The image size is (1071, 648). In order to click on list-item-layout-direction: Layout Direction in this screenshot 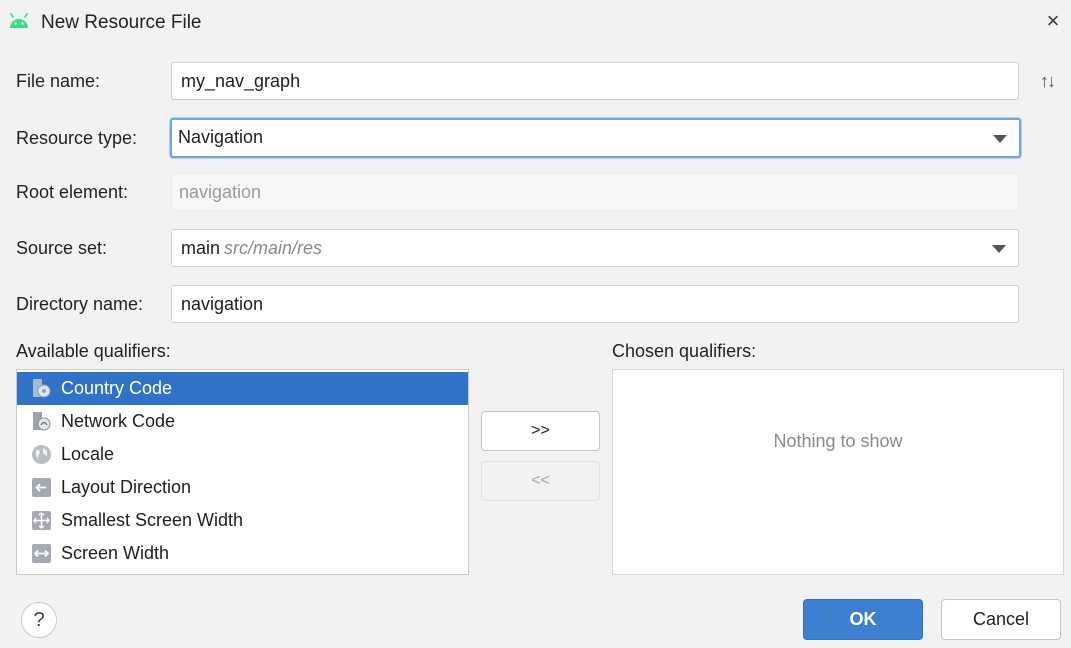, I will do `click(242, 487)`.